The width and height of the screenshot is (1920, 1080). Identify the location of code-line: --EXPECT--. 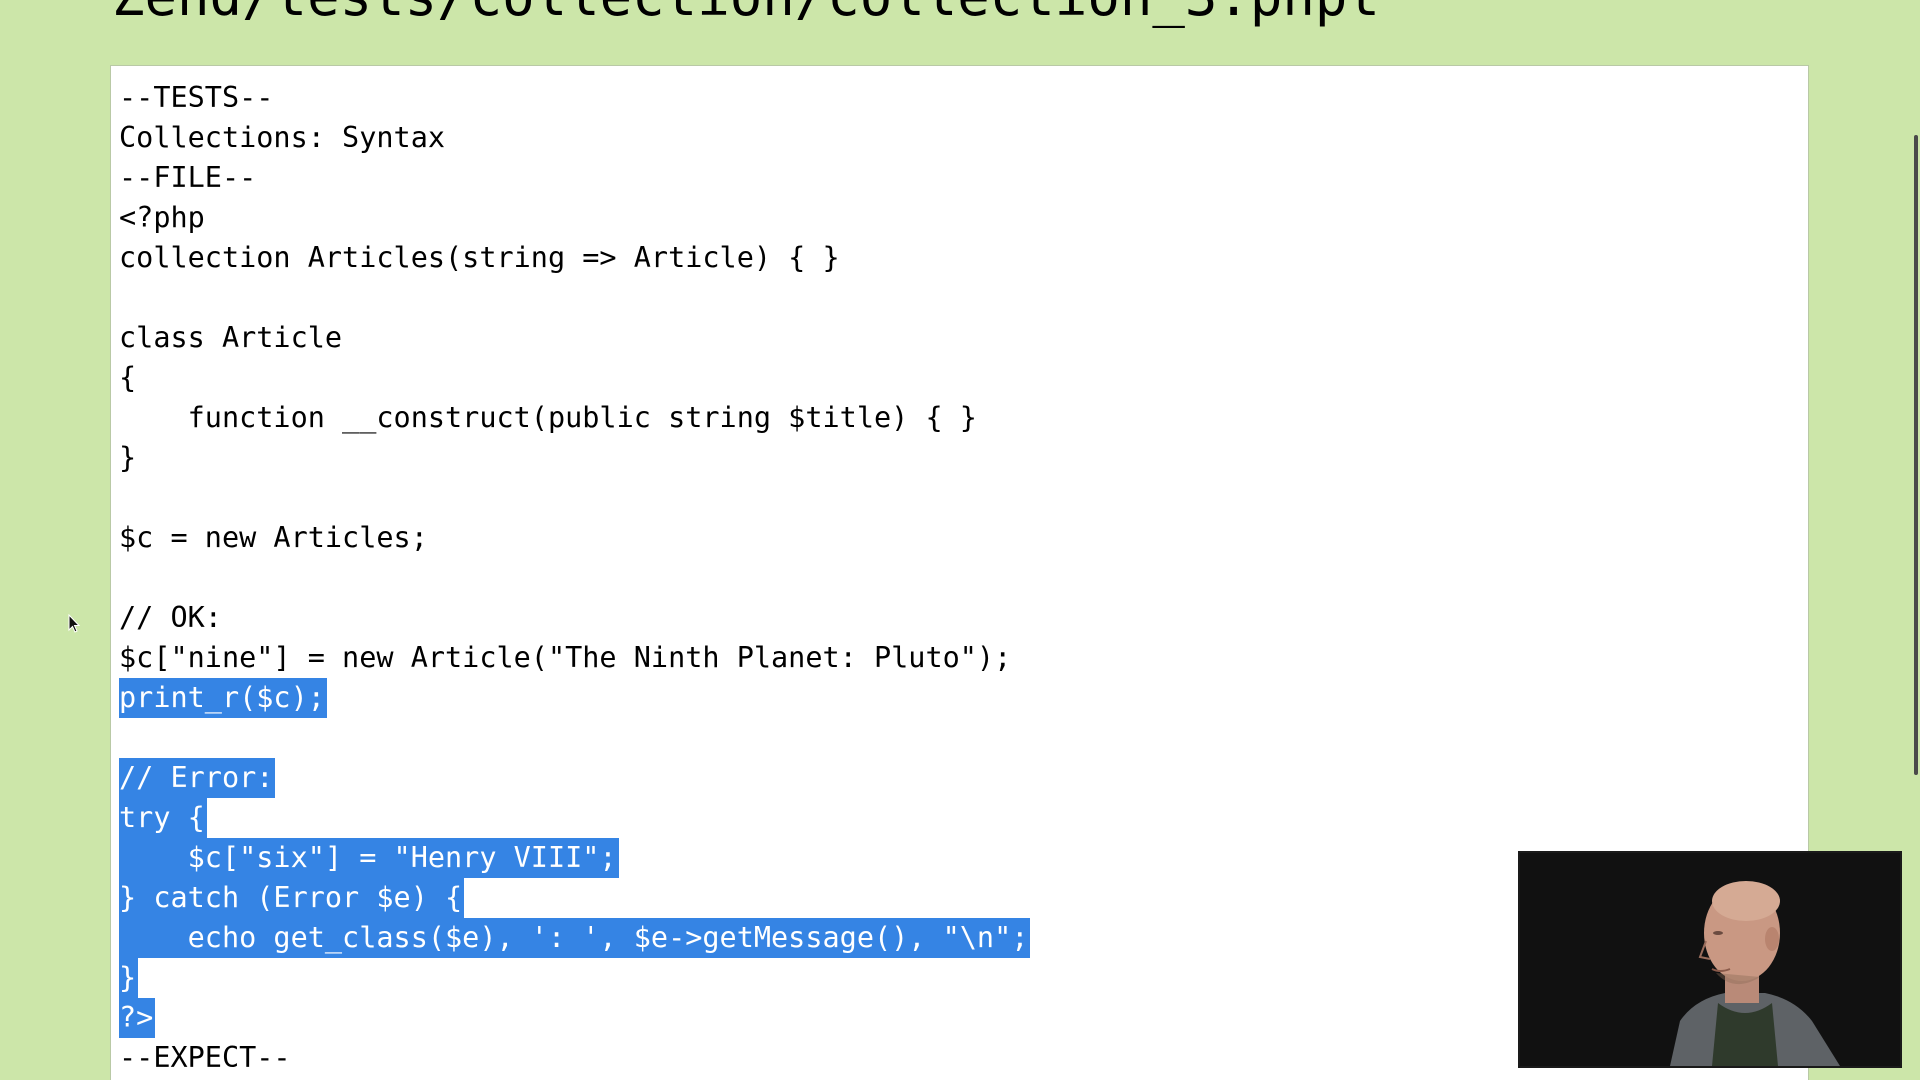
(574, 1058).